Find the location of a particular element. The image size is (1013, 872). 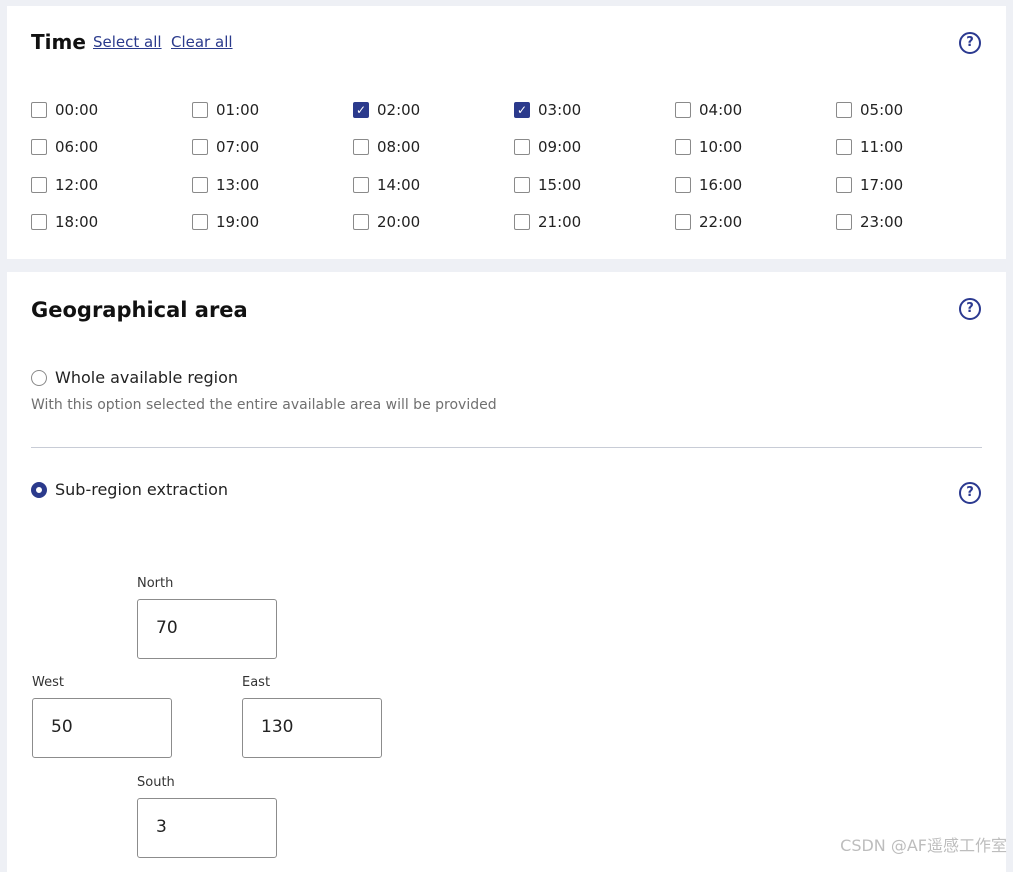

hour-label: 13:00 is located at coordinates (238, 185).